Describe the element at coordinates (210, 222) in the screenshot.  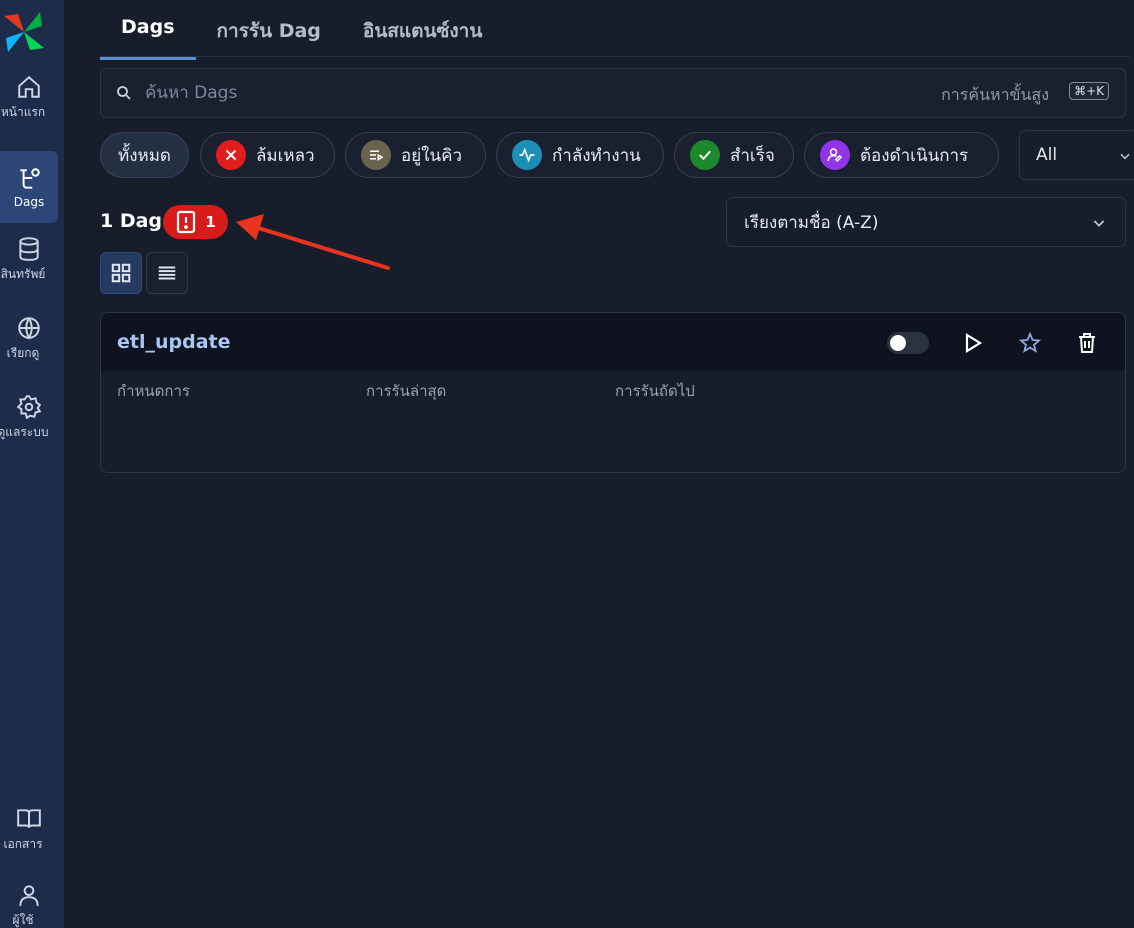
I see `import-error-count: 1` at that location.